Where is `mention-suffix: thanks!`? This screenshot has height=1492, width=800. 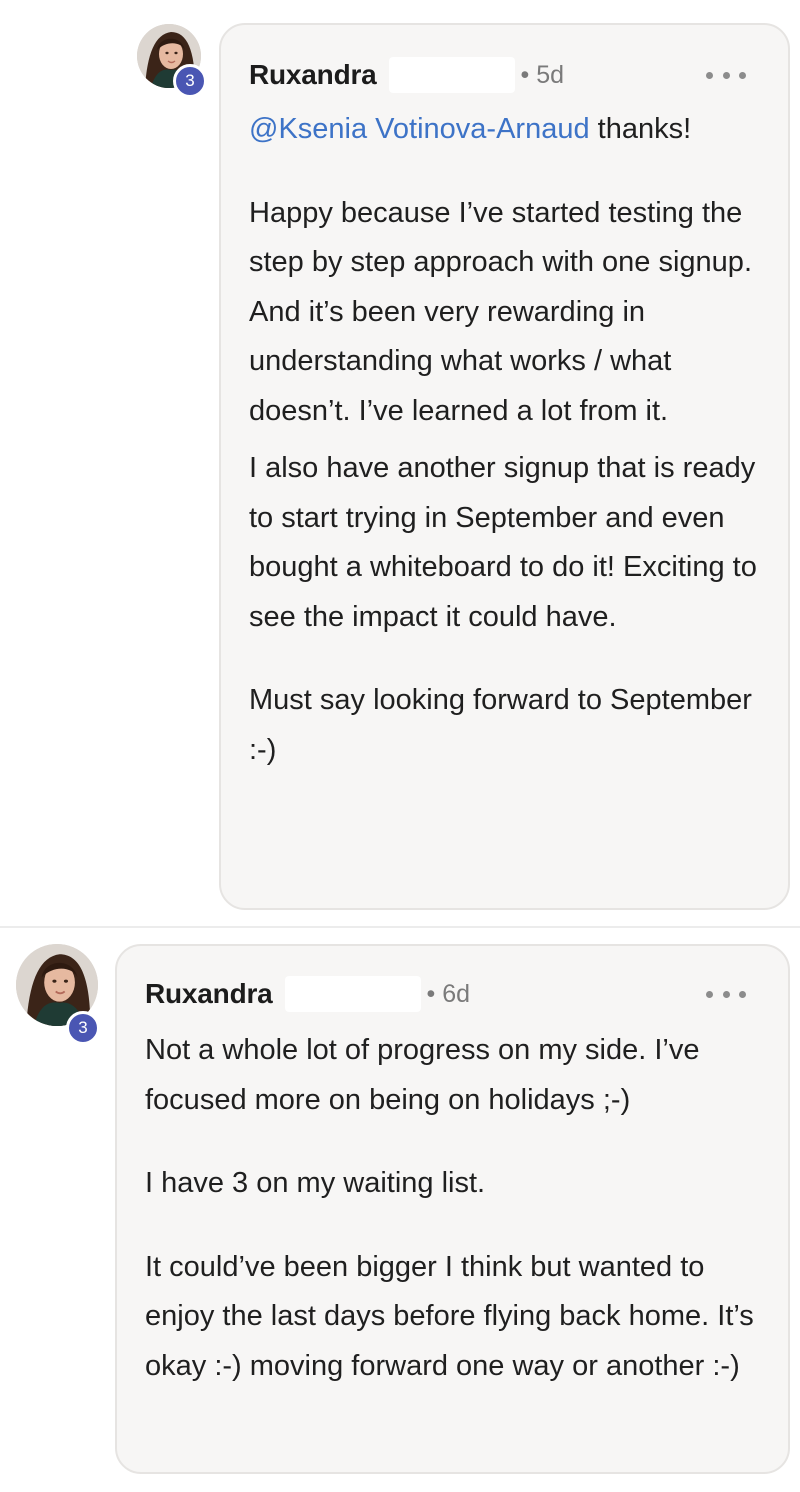
mention-suffix: thanks! is located at coordinates (640, 129).